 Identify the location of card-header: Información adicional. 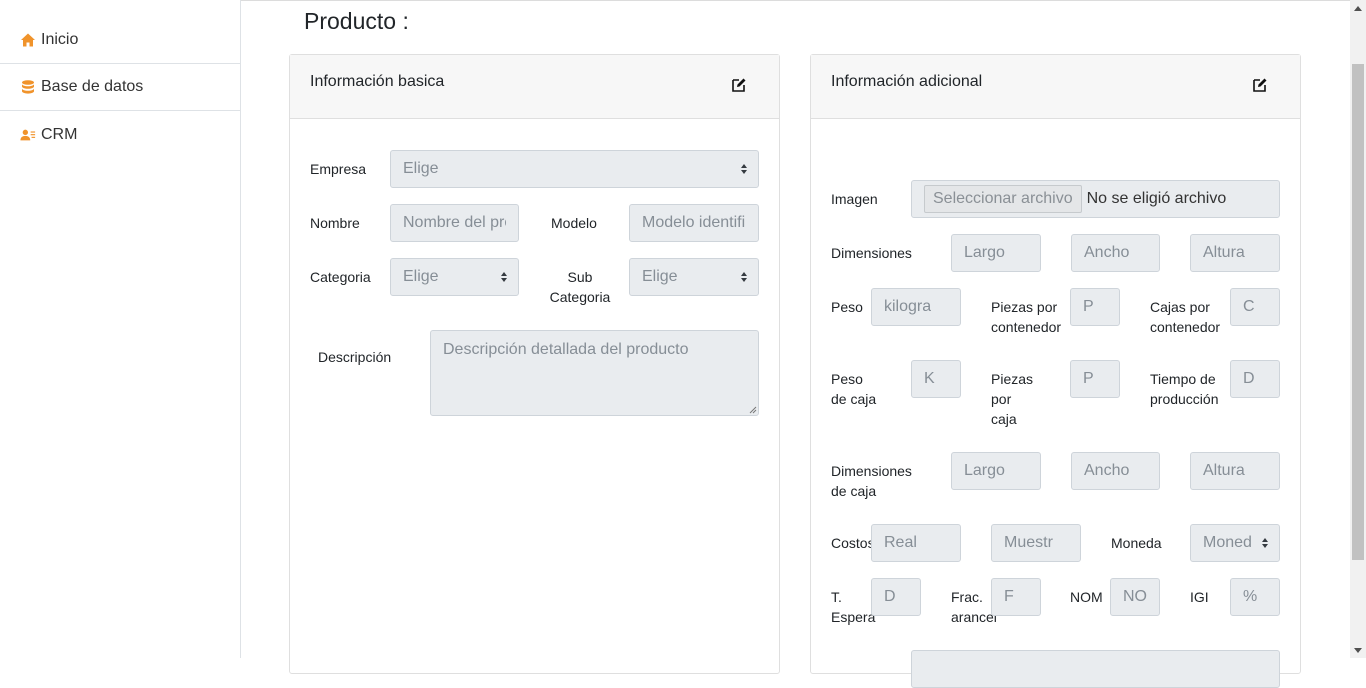
(1055, 87).